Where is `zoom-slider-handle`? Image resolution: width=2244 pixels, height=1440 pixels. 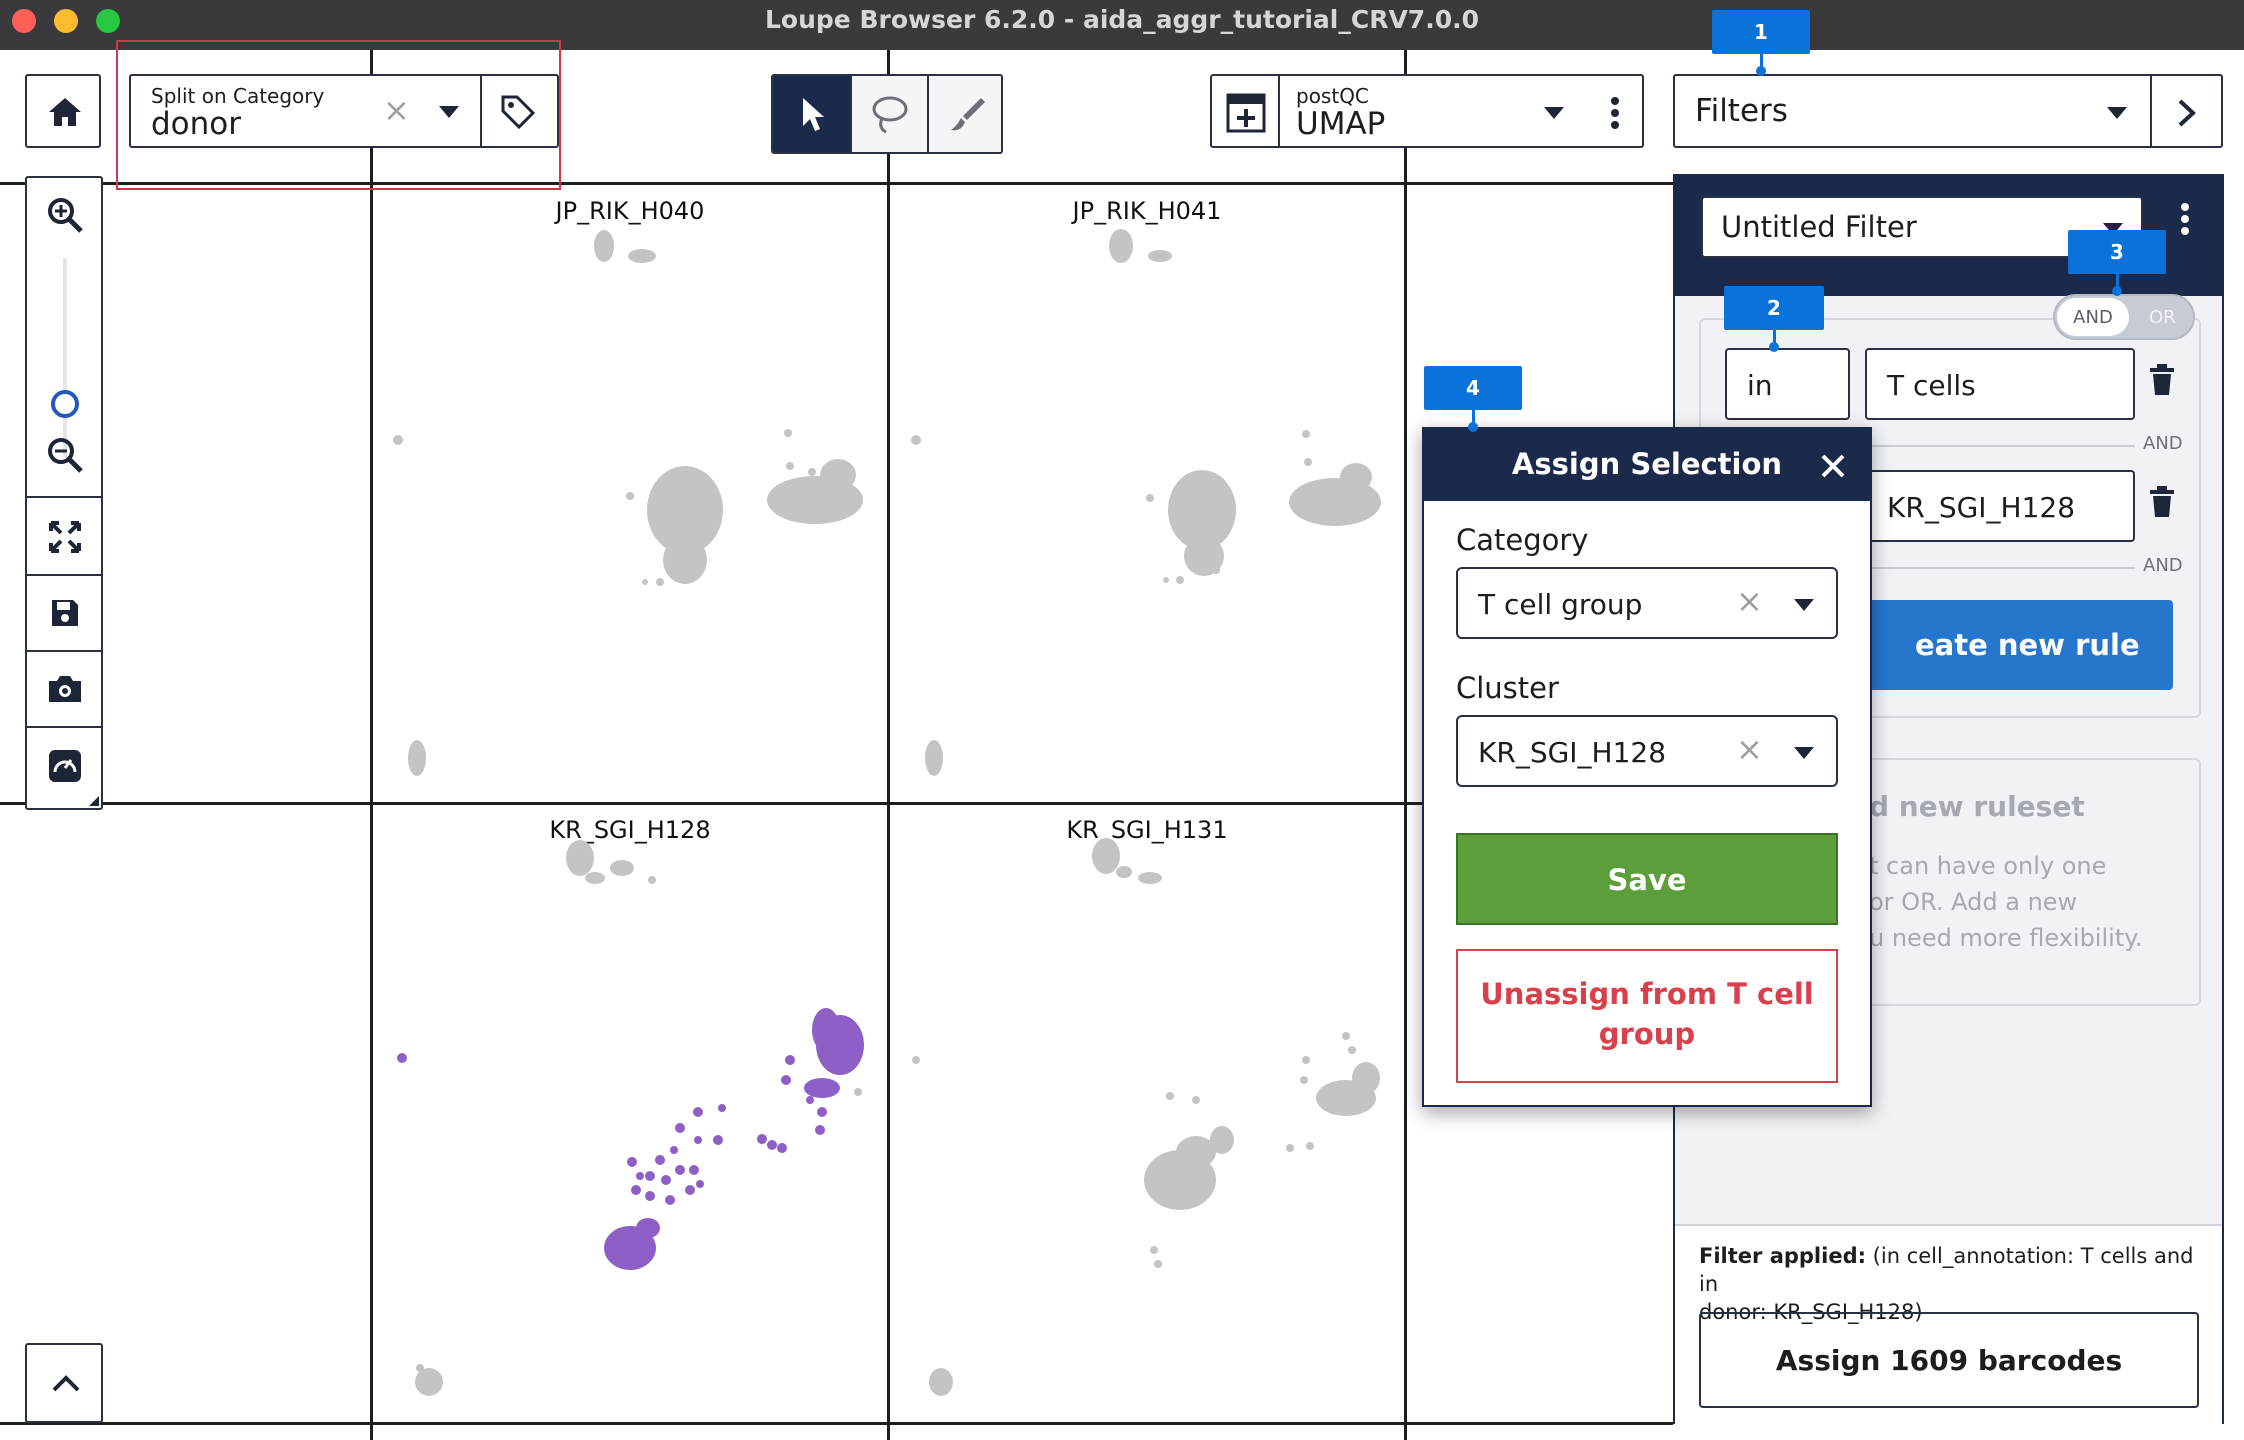
zoom-slider-handle is located at coordinates (65, 404).